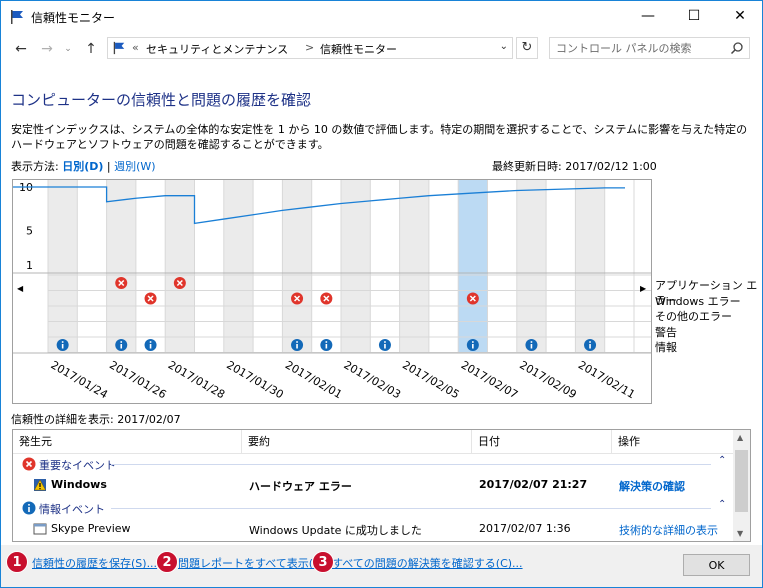 The image size is (763, 588). What do you see at coordinates (161, 100) in the screenshot?
I see `page-title: コンピューターの信頼性と問題の履歴を確認` at bounding box center [161, 100].